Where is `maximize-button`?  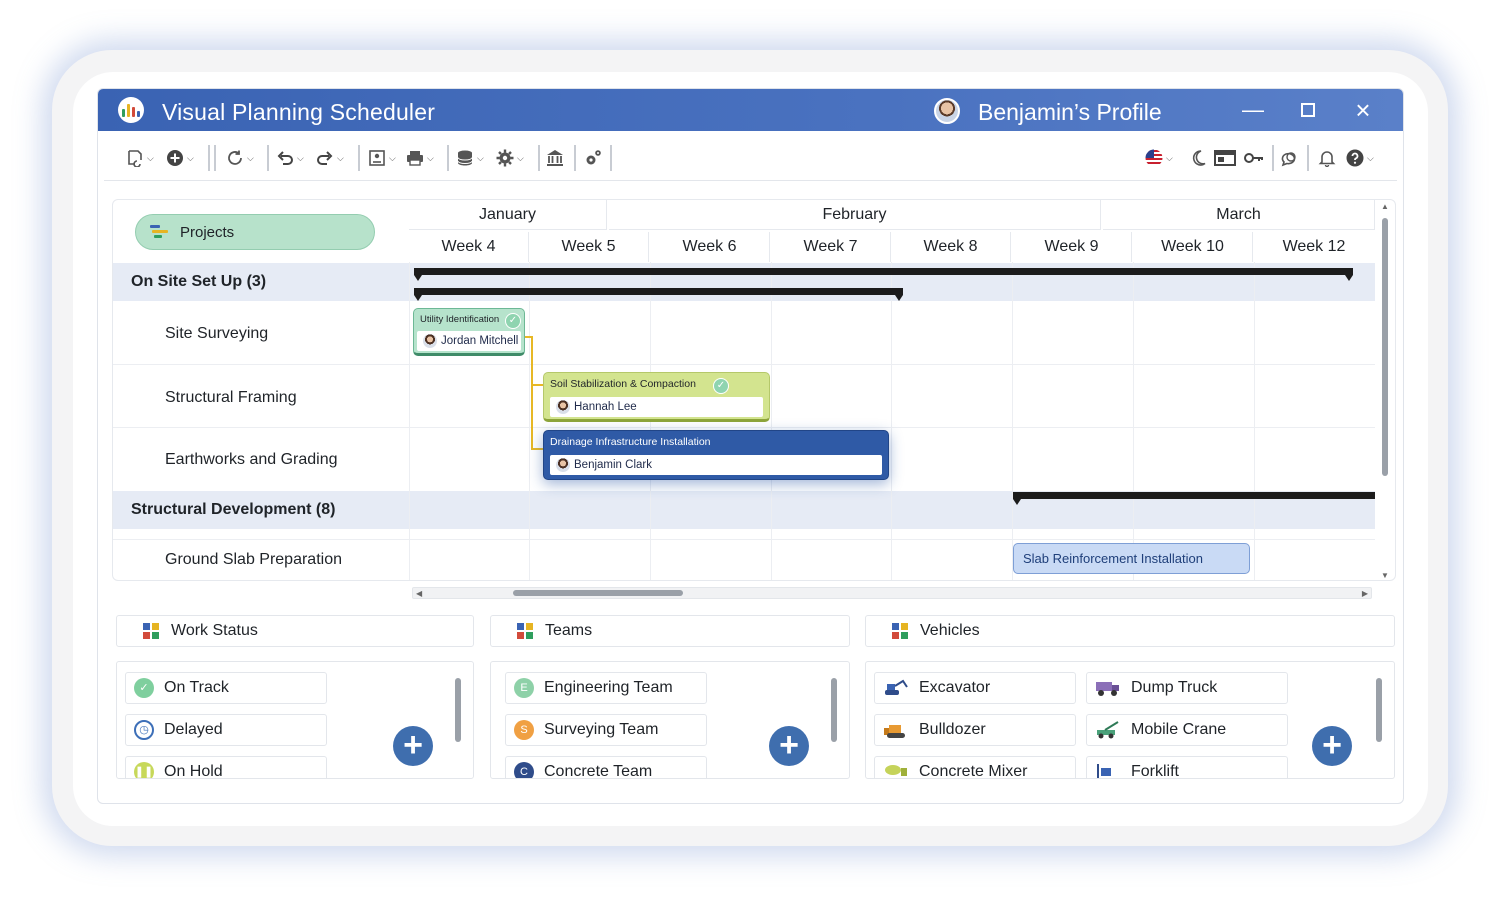
maximize-button is located at coordinates (1308, 110).